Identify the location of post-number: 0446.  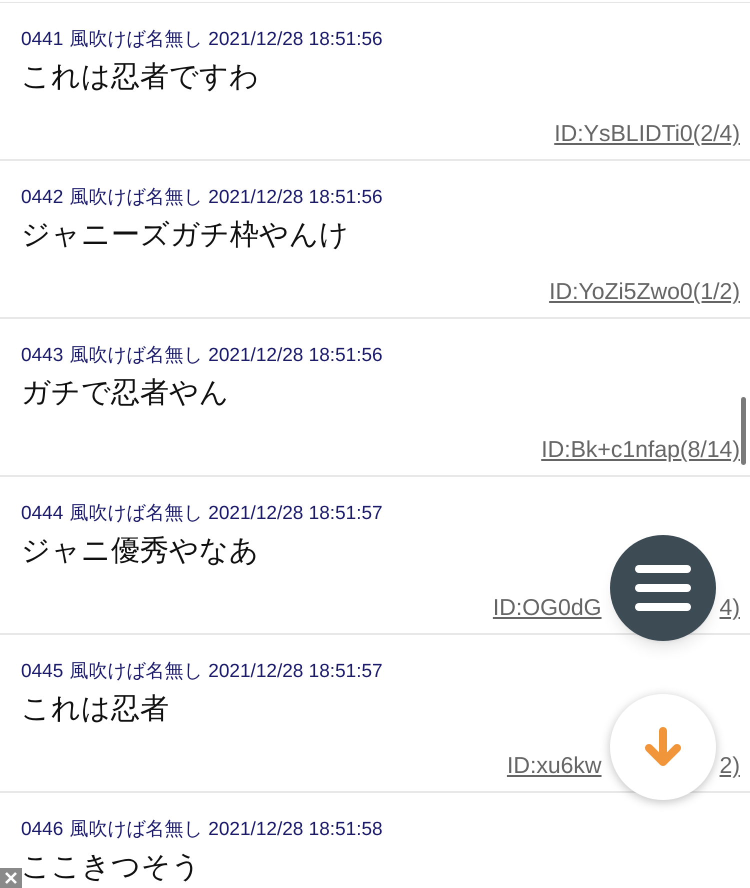
(42, 830).